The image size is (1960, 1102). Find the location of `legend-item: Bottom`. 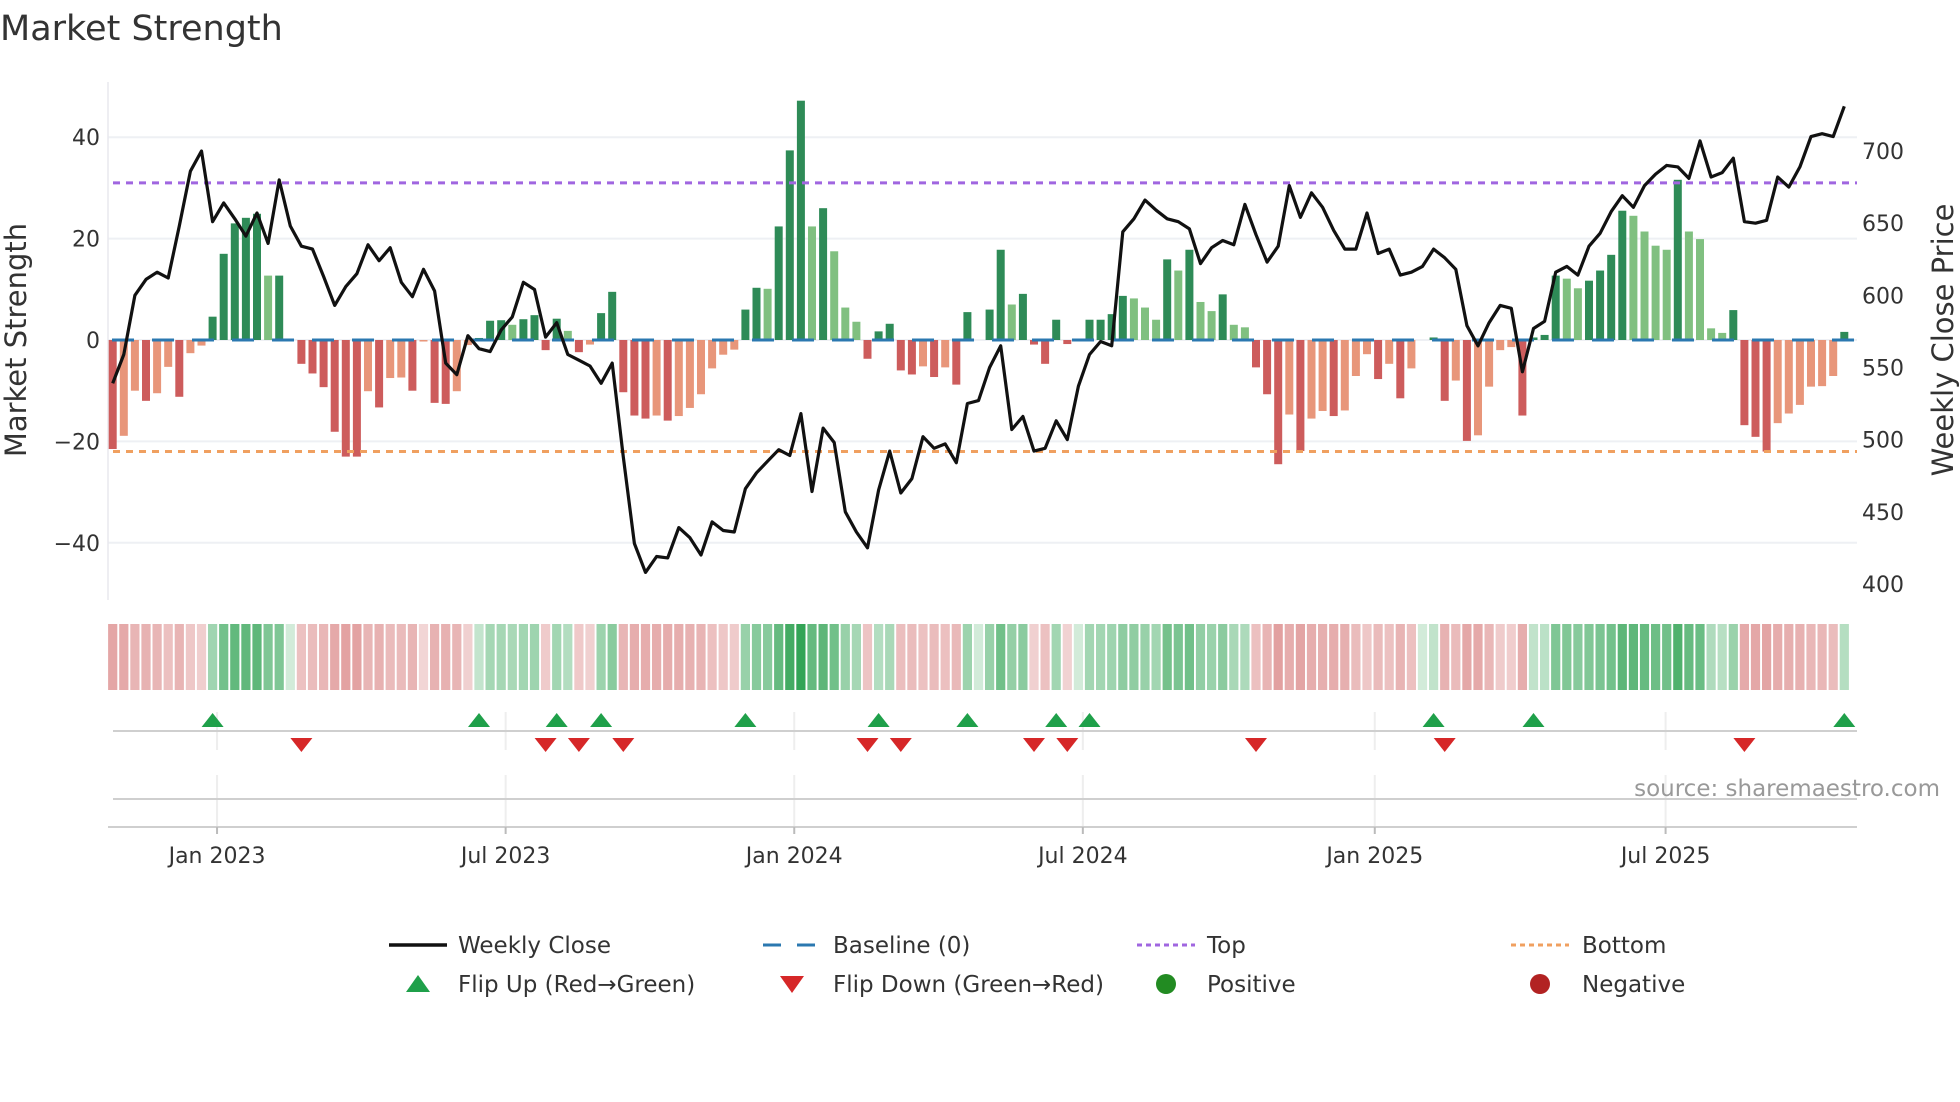

legend-item: Bottom is located at coordinates (1588, 946).